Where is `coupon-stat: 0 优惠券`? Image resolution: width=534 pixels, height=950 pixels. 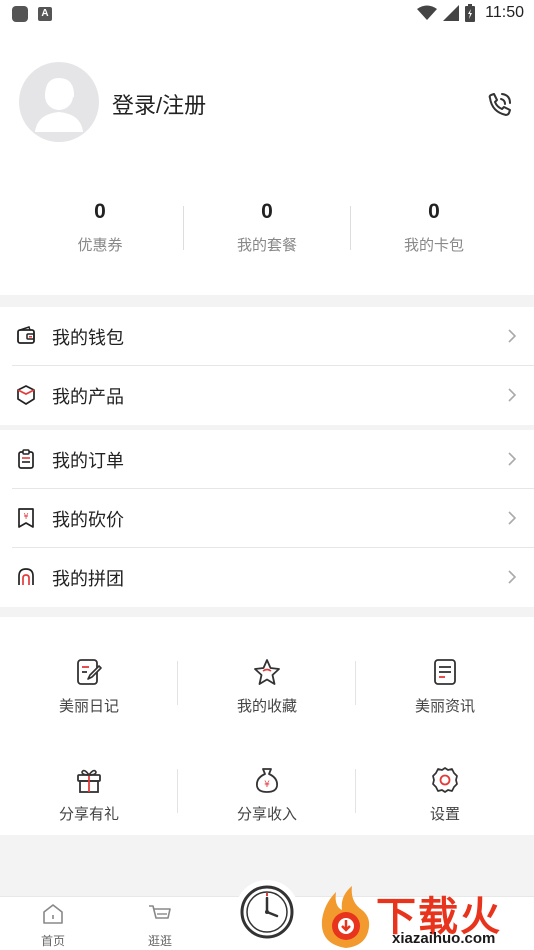
coupon-stat: 0 优惠券 is located at coordinates (100, 227).